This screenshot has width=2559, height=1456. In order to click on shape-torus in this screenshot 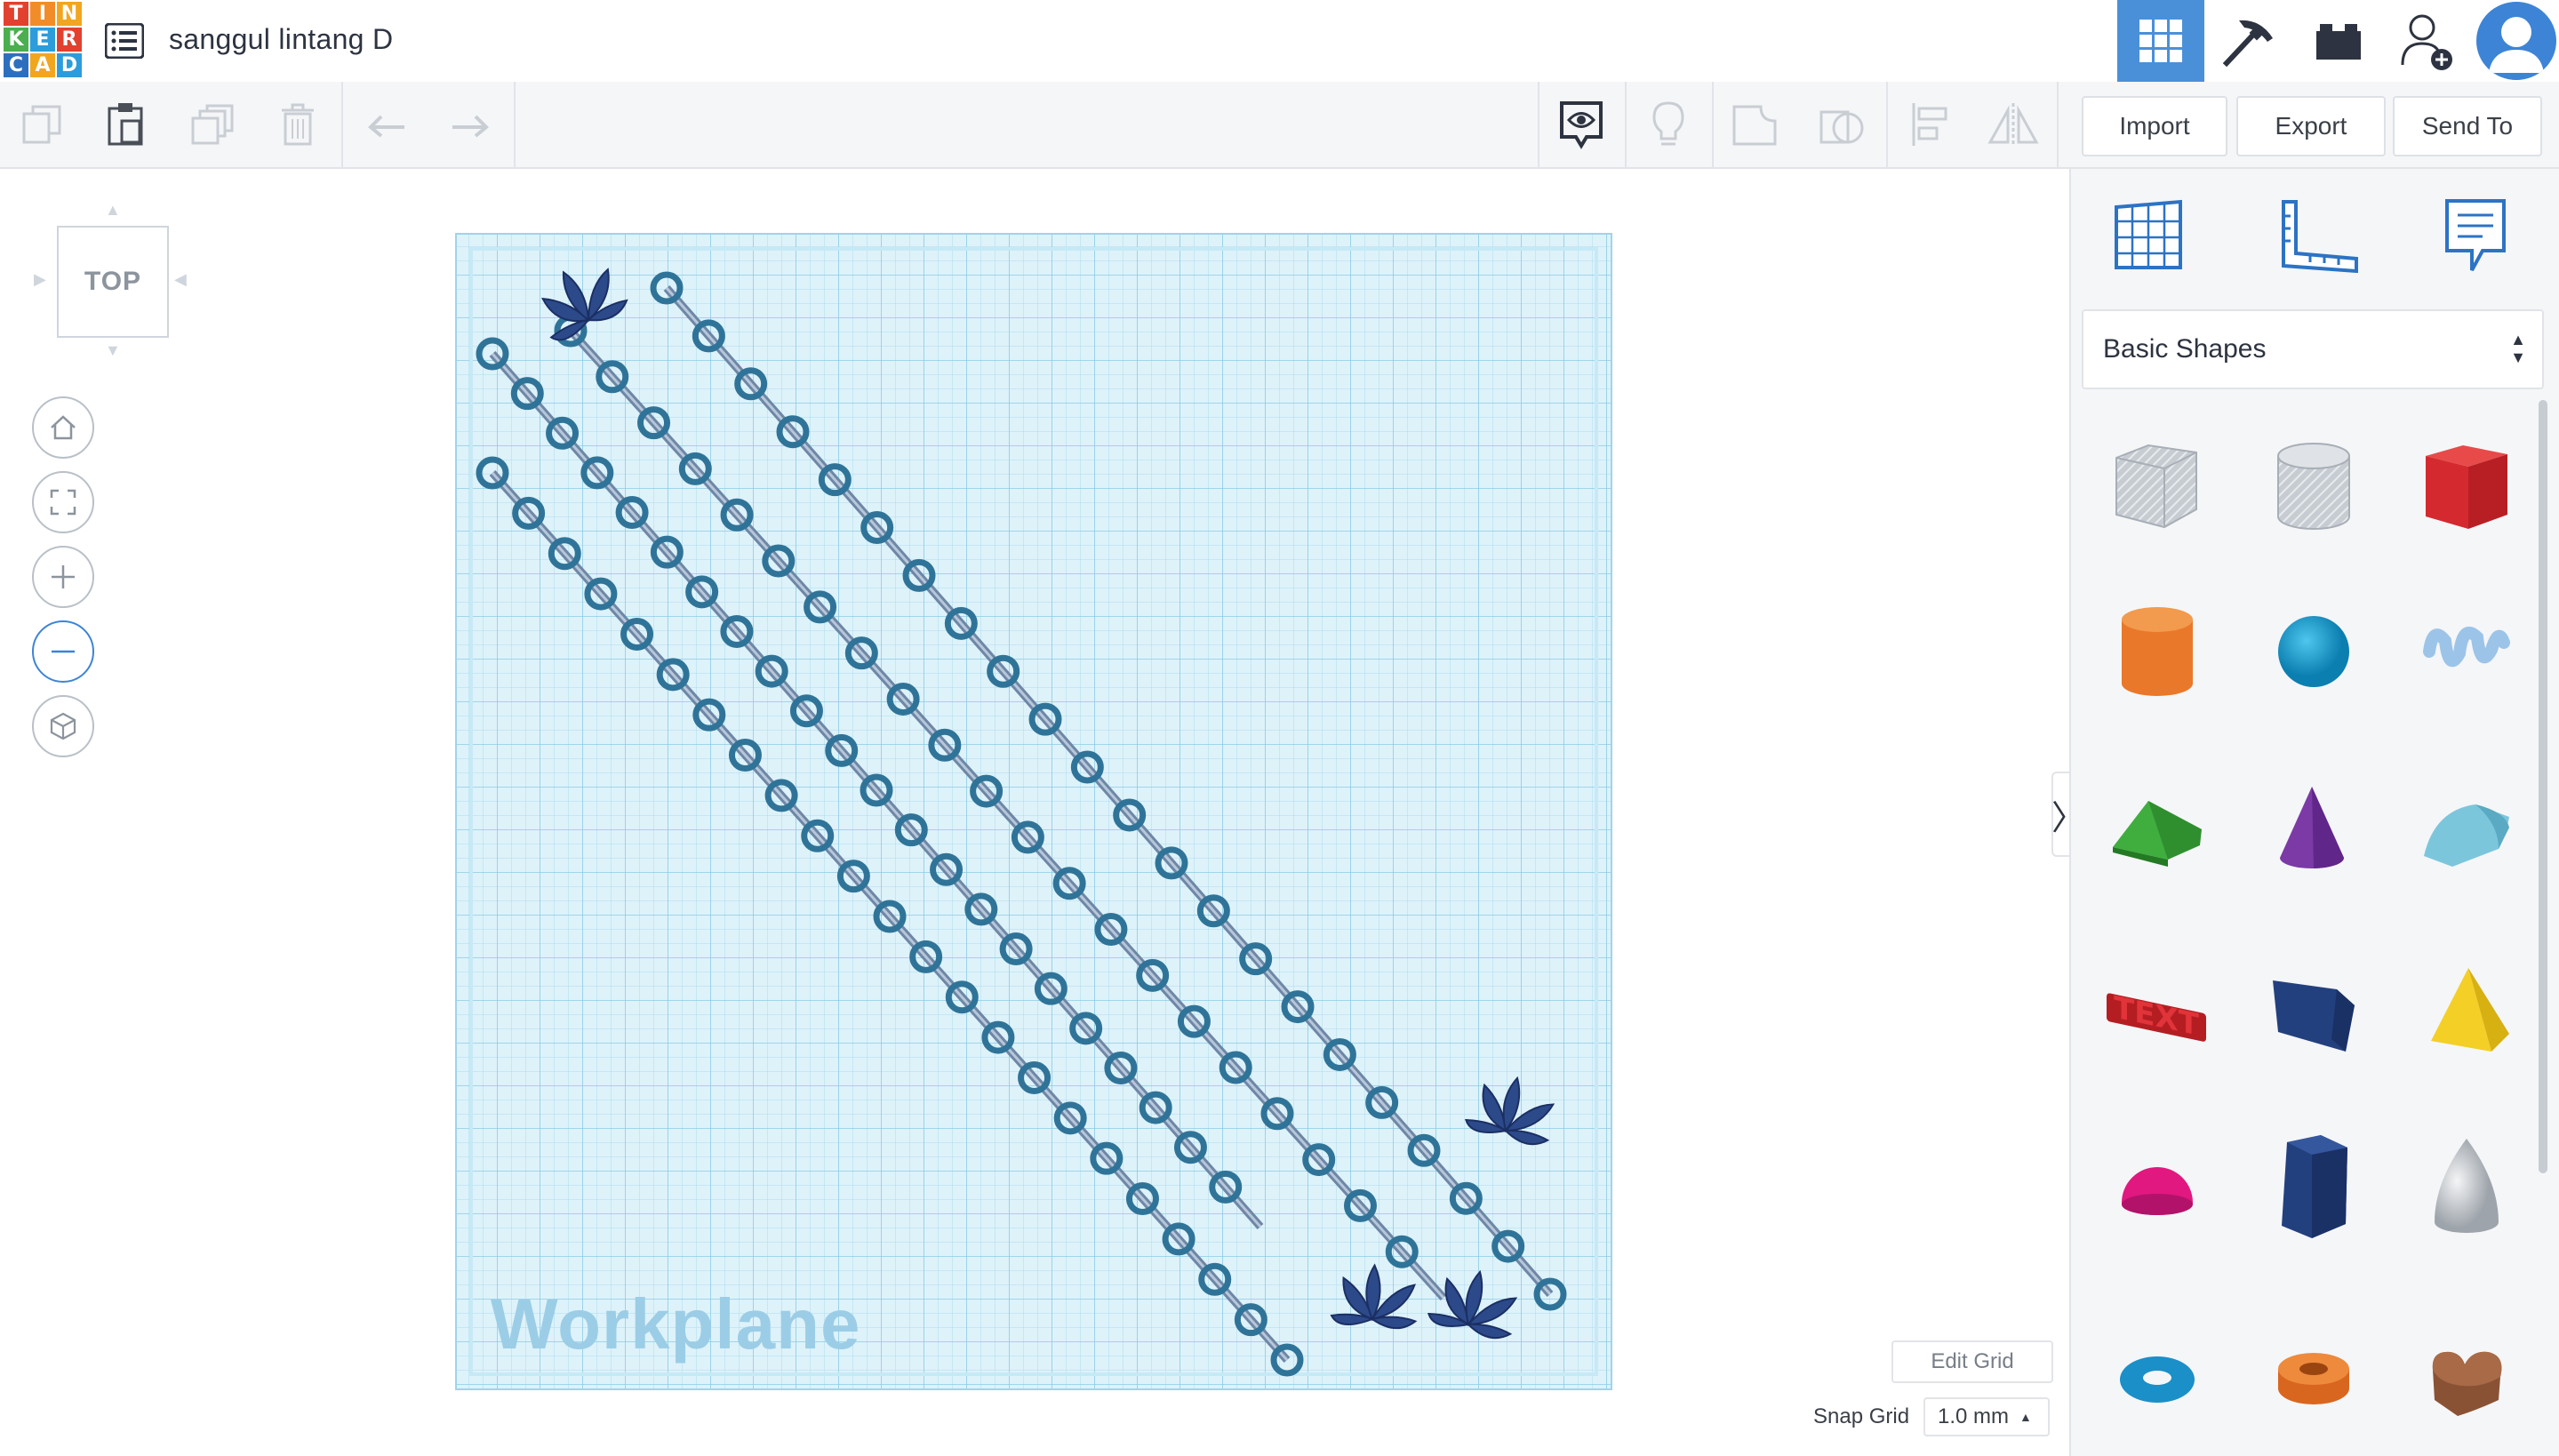, I will do `click(2157, 1378)`.